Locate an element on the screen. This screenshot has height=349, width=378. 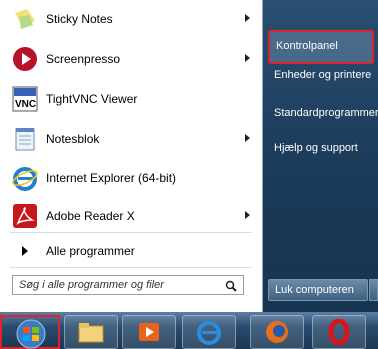
media-player-icon is located at coordinates (149, 332).